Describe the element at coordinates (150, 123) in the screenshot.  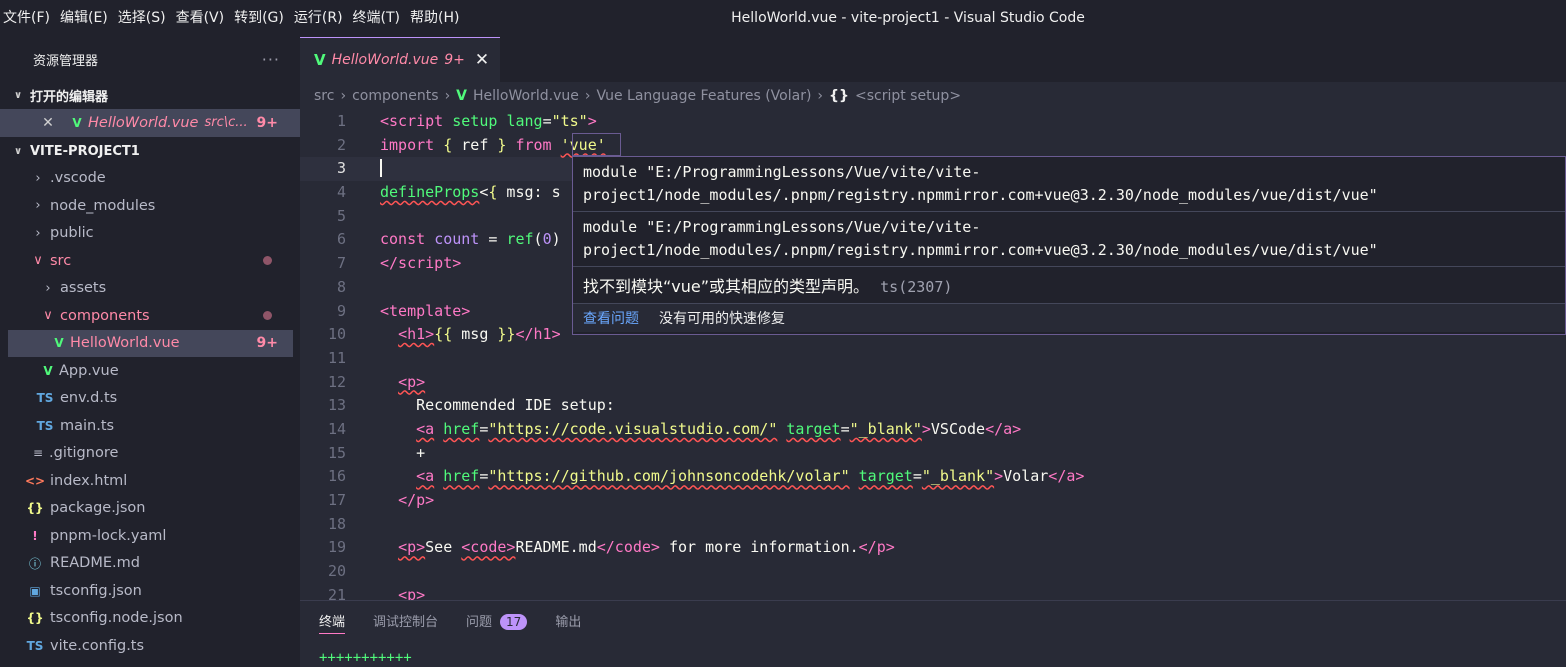
I see `open-editor-item: ✕ V HelloWorld.vue src\c... 9+` at that location.